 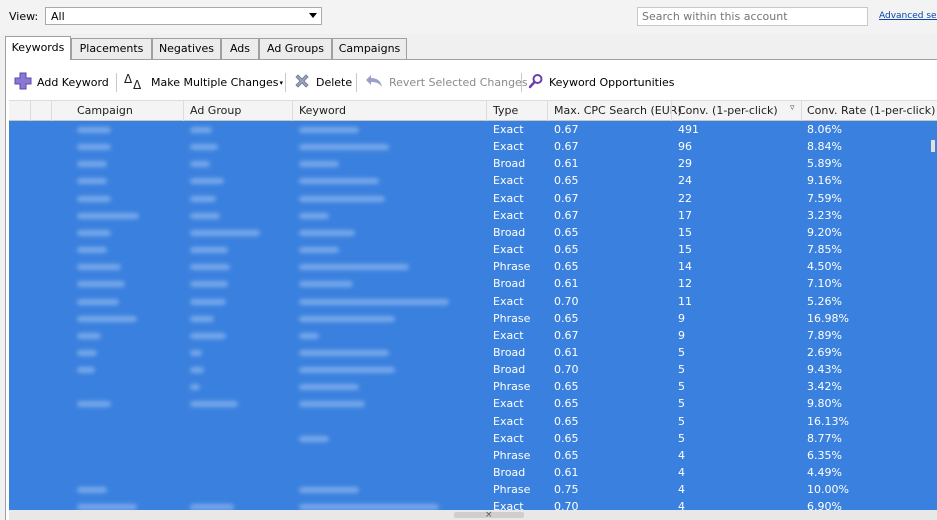 What do you see at coordinates (38, 48) in the screenshot?
I see `tab-keywords: Keywords` at bounding box center [38, 48].